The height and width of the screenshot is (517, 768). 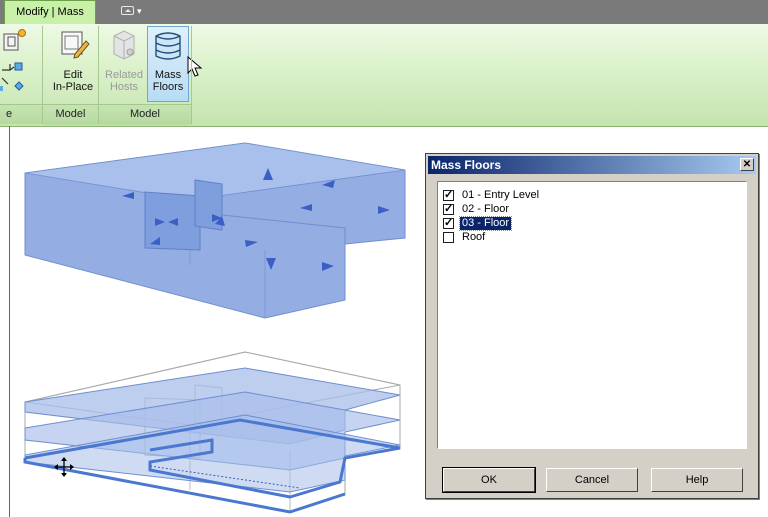 I want to click on related-hosts-label: Related Hosts, so click(x=124, y=81).